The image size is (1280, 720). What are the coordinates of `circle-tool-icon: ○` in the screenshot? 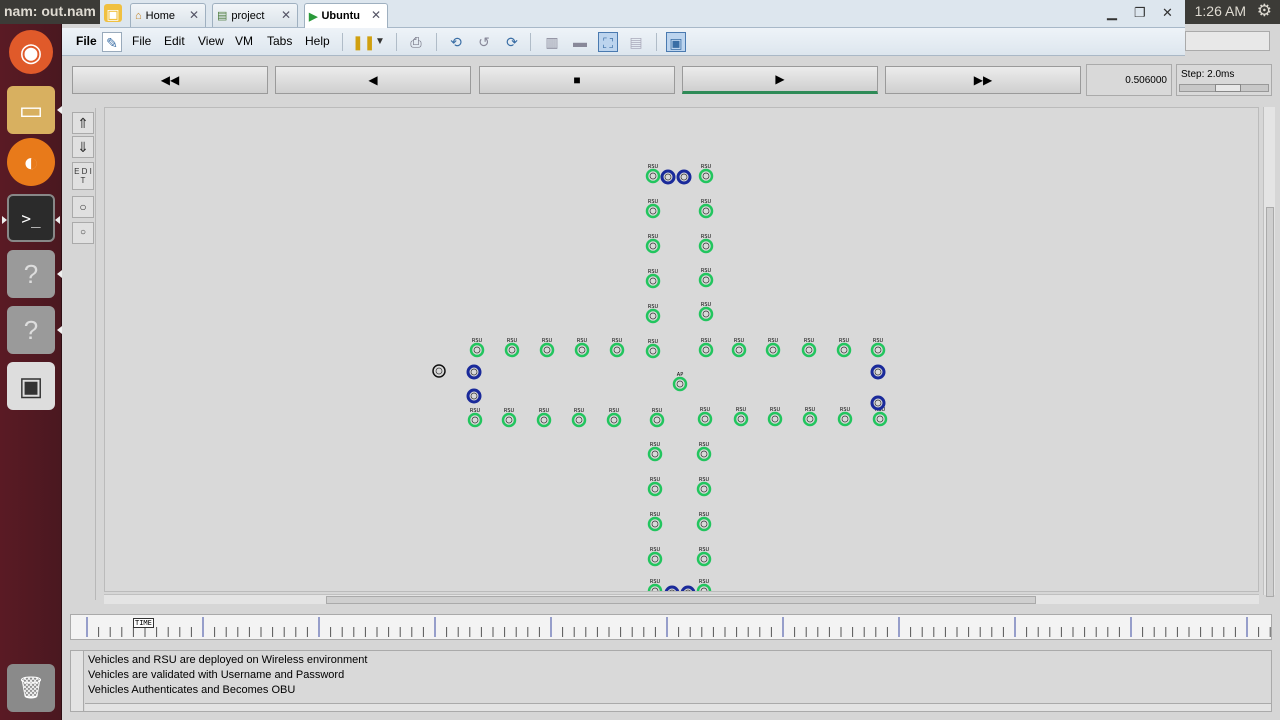 It's located at (83, 207).